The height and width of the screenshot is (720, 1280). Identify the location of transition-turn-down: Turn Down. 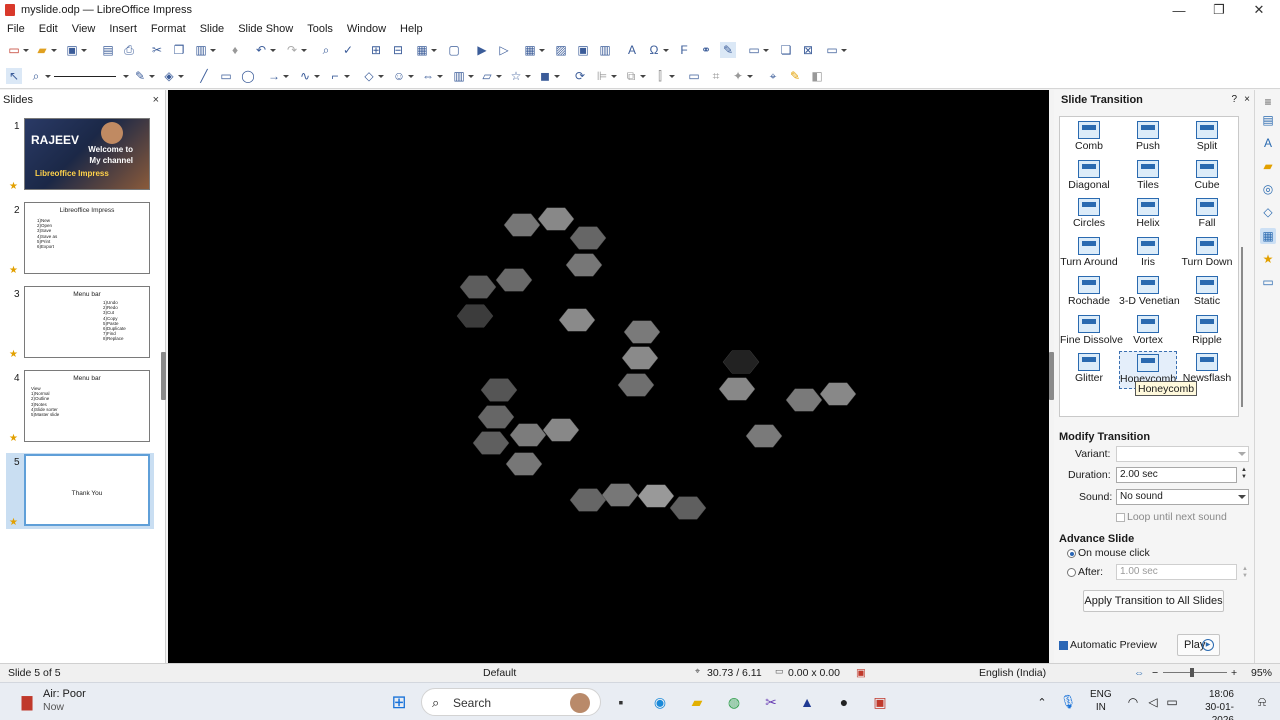
(1207, 254).